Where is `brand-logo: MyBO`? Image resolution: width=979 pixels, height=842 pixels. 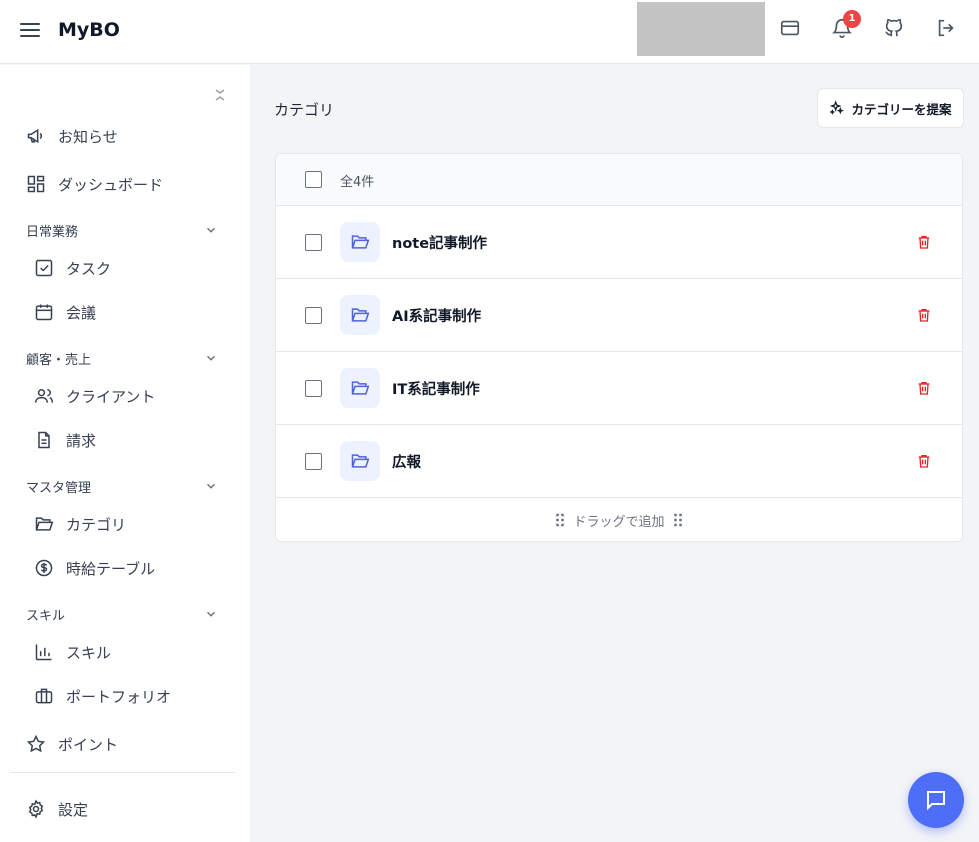
brand-logo: MyBO is located at coordinates (89, 30).